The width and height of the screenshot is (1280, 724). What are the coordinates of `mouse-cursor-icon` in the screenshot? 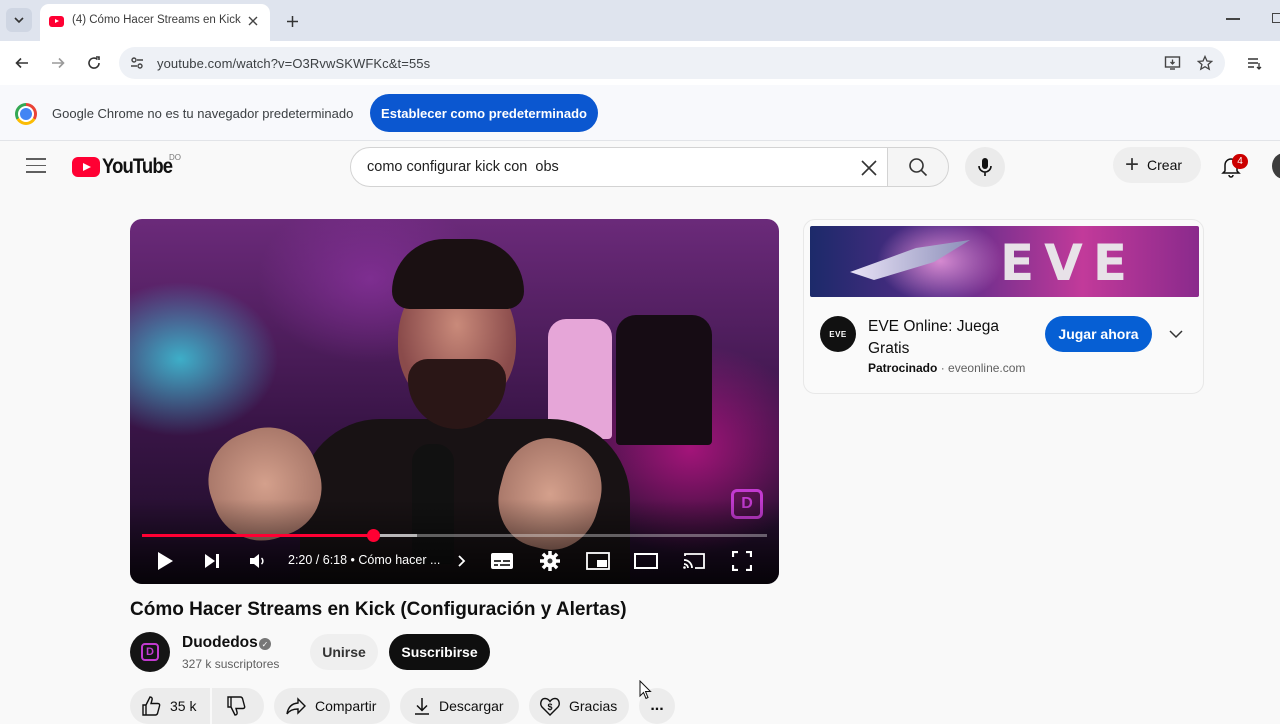 It's located at (645, 690).